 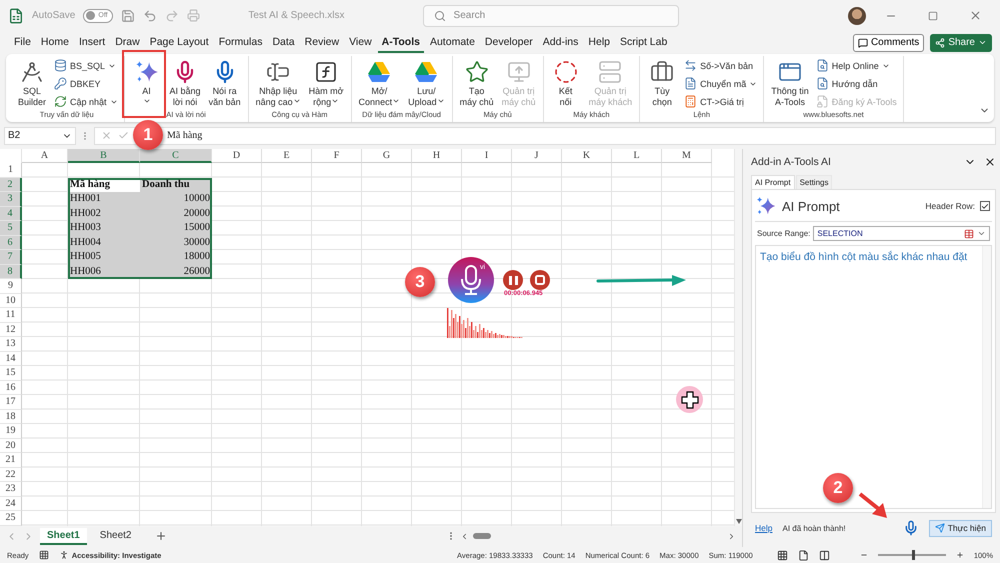 I want to click on row-header: 25, so click(x=11, y=518).